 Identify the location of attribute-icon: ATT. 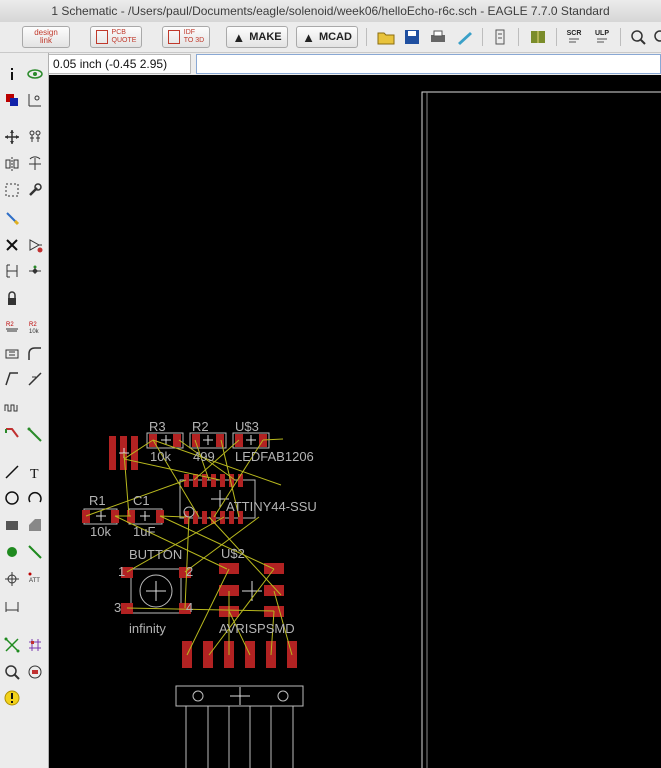
(35, 579).